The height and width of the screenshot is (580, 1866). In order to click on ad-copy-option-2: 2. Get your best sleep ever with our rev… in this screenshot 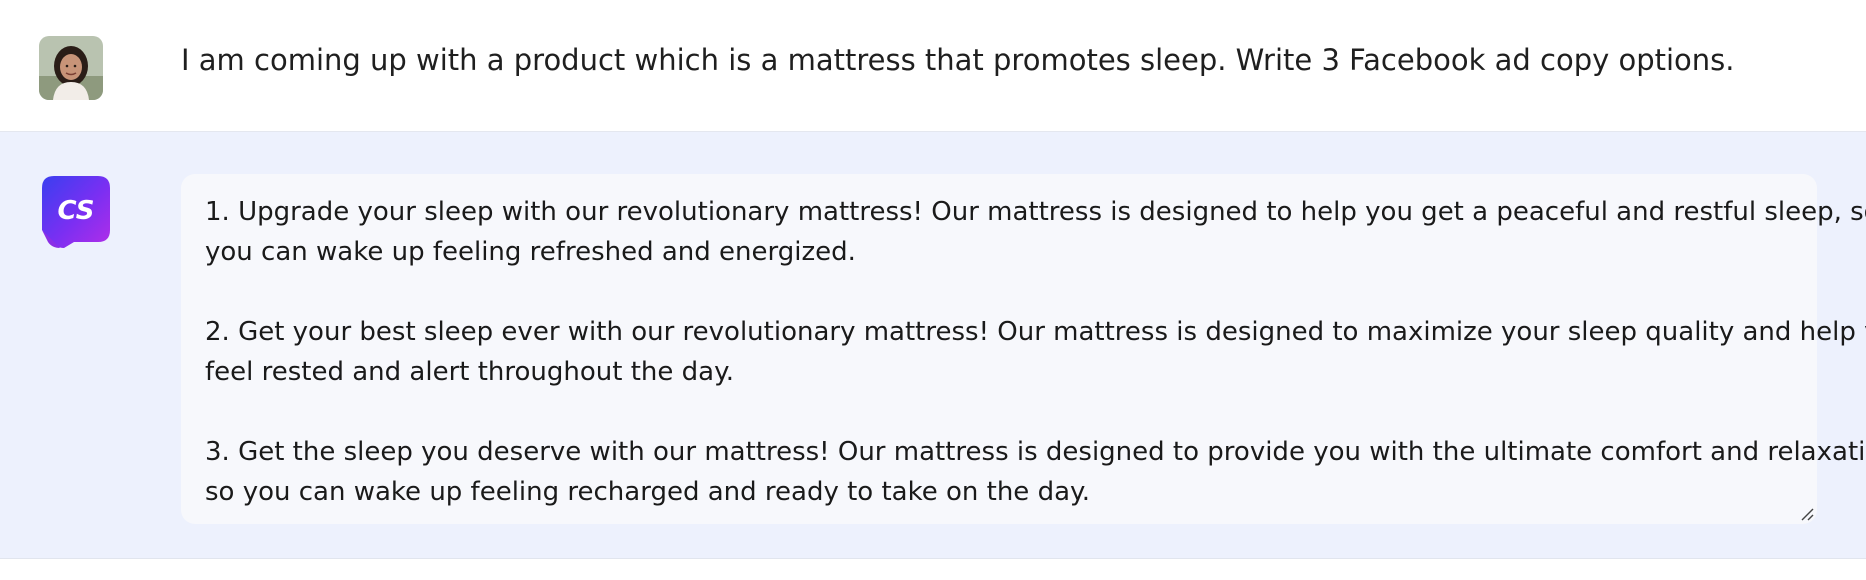, I will do `click(1035, 352)`.